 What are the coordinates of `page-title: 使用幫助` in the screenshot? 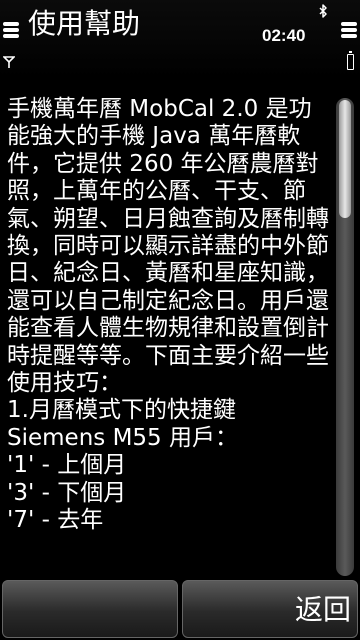 It's located at (84, 23).